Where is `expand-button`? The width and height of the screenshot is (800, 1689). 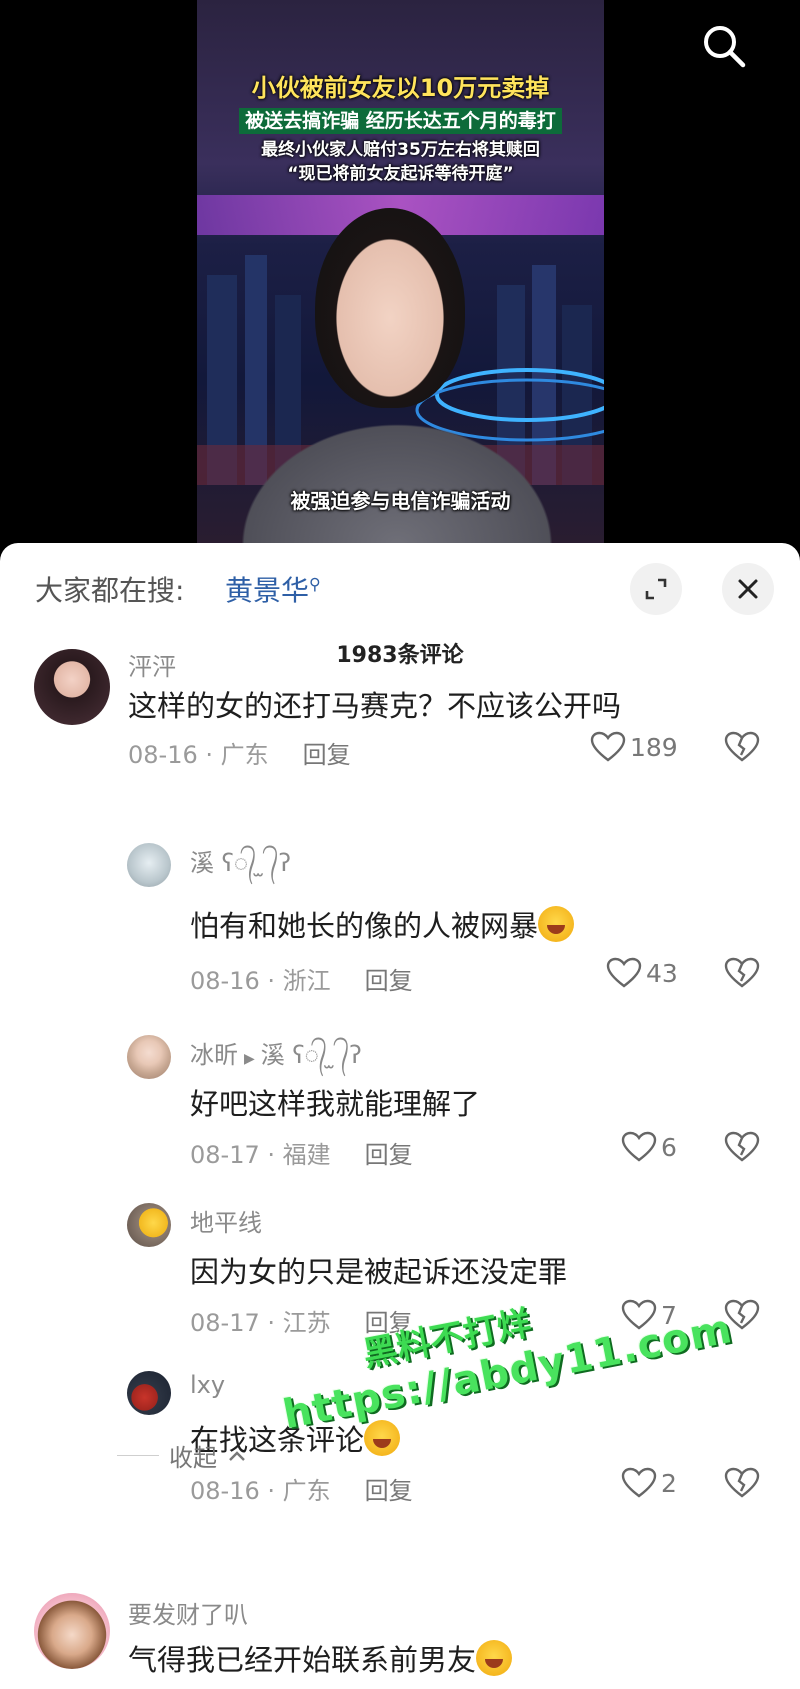 expand-button is located at coordinates (656, 589).